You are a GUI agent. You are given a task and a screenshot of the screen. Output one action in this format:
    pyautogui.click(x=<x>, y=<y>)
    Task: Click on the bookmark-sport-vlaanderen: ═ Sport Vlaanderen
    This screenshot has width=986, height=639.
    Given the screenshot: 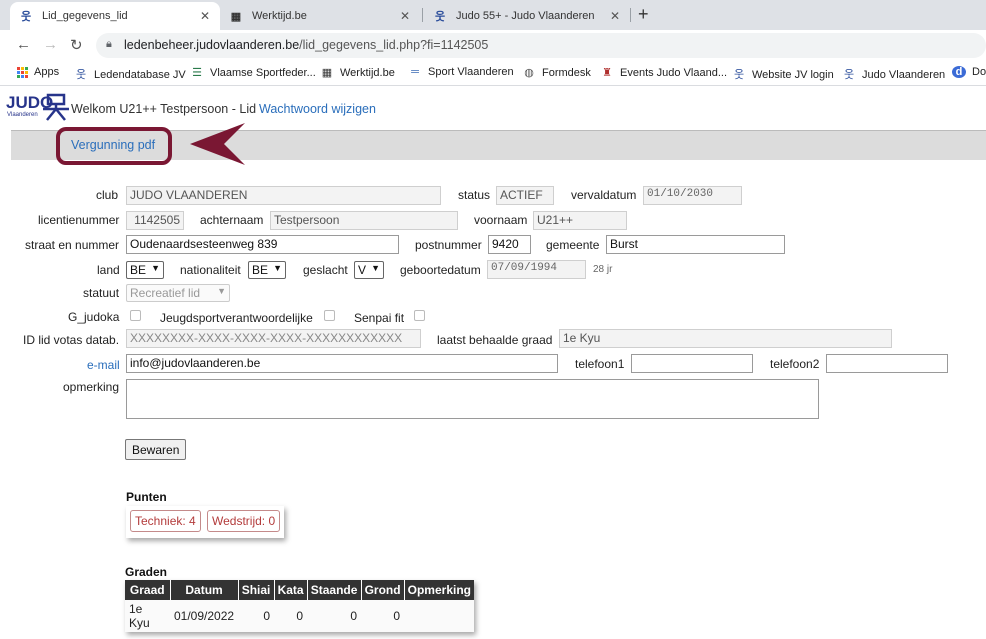 What is the action you would take?
    pyautogui.click(x=461, y=72)
    